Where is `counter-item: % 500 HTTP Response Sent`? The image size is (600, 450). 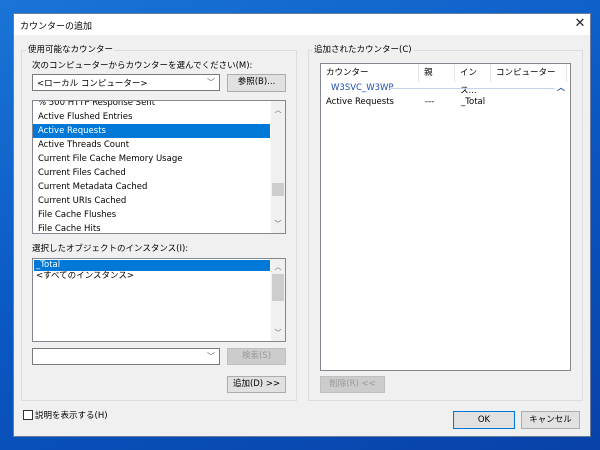 counter-item: % 500 HTTP Response Sent is located at coordinates (151, 105).